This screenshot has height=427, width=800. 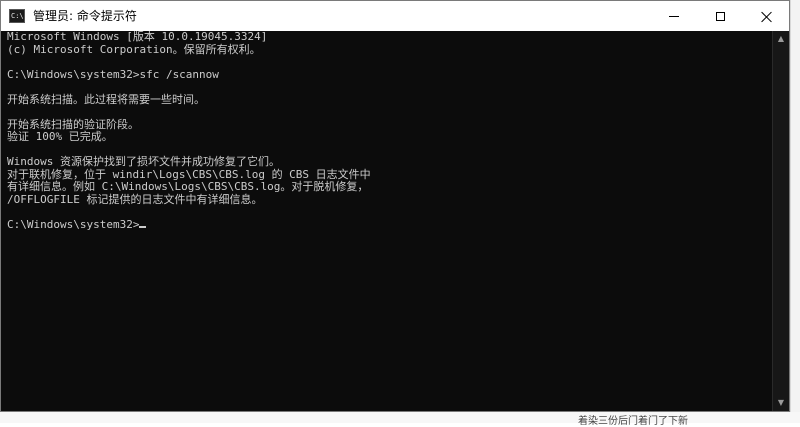 What do you see at coordinates (134, 49) in the screenshot?
I see `console-line: (c) Microsoft Corporation。保留所有权利。` at bounding box center [134, 49].